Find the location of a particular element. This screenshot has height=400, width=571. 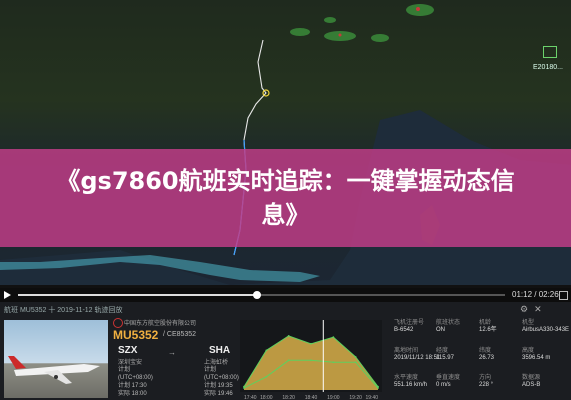

altitude-speed-chart: 17:40 18:00 18:20 18:40 19:00 19:20 19:40 is located at coordinates (311, 360).